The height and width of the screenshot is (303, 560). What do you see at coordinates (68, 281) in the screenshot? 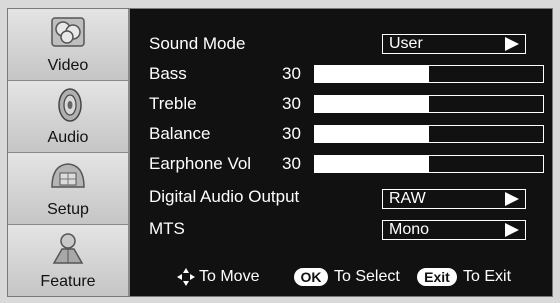
I see `sidebar-item-label: Feature` at bounding box center [68, 281].